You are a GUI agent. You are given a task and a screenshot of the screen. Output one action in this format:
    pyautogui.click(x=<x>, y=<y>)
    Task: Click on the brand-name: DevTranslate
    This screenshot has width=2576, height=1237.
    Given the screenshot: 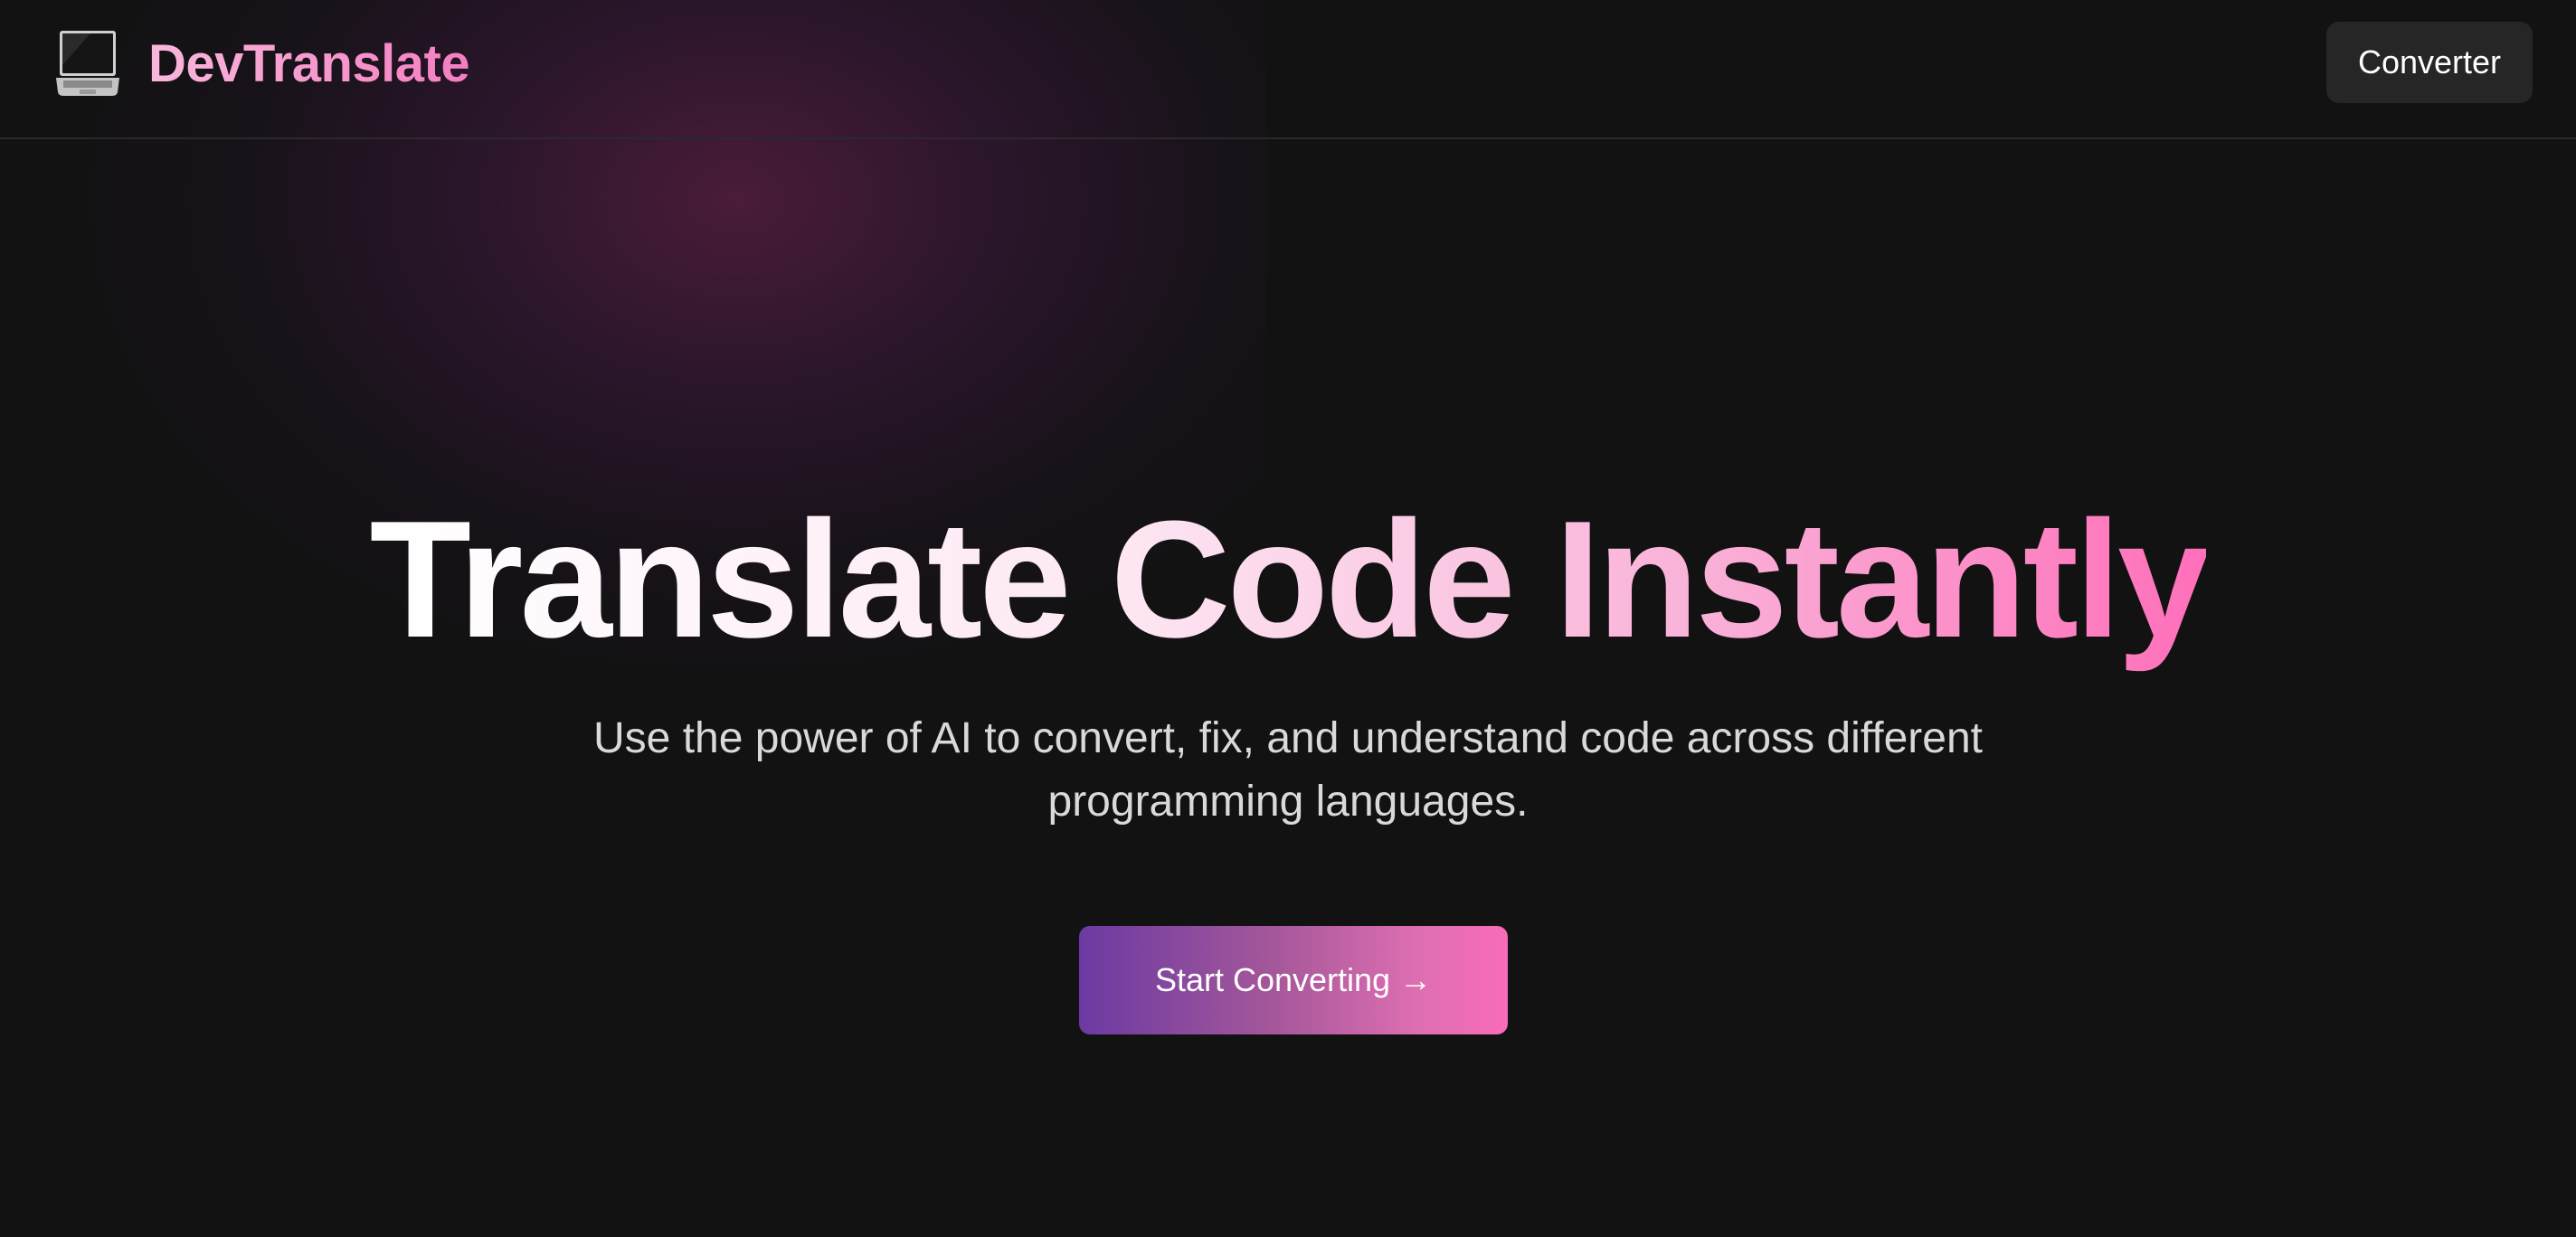 What is the action you would take?
    pyautogui.click(x=309, y=63)
    